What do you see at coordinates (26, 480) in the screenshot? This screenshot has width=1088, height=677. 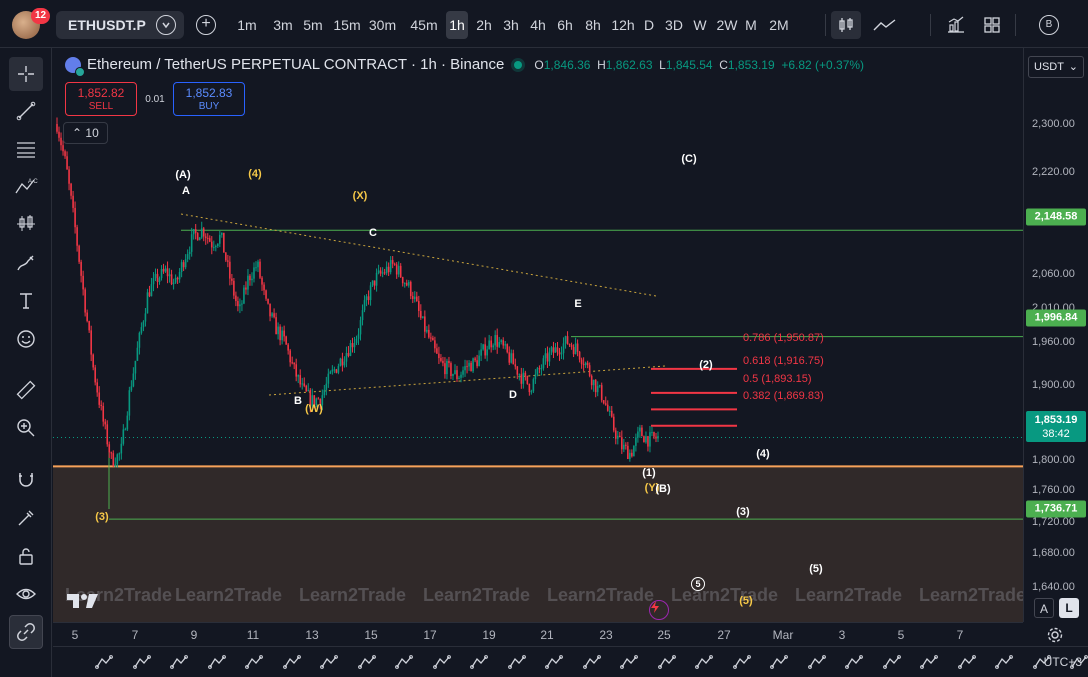 I see `magnet-icon` at bounding box center [26, 480].